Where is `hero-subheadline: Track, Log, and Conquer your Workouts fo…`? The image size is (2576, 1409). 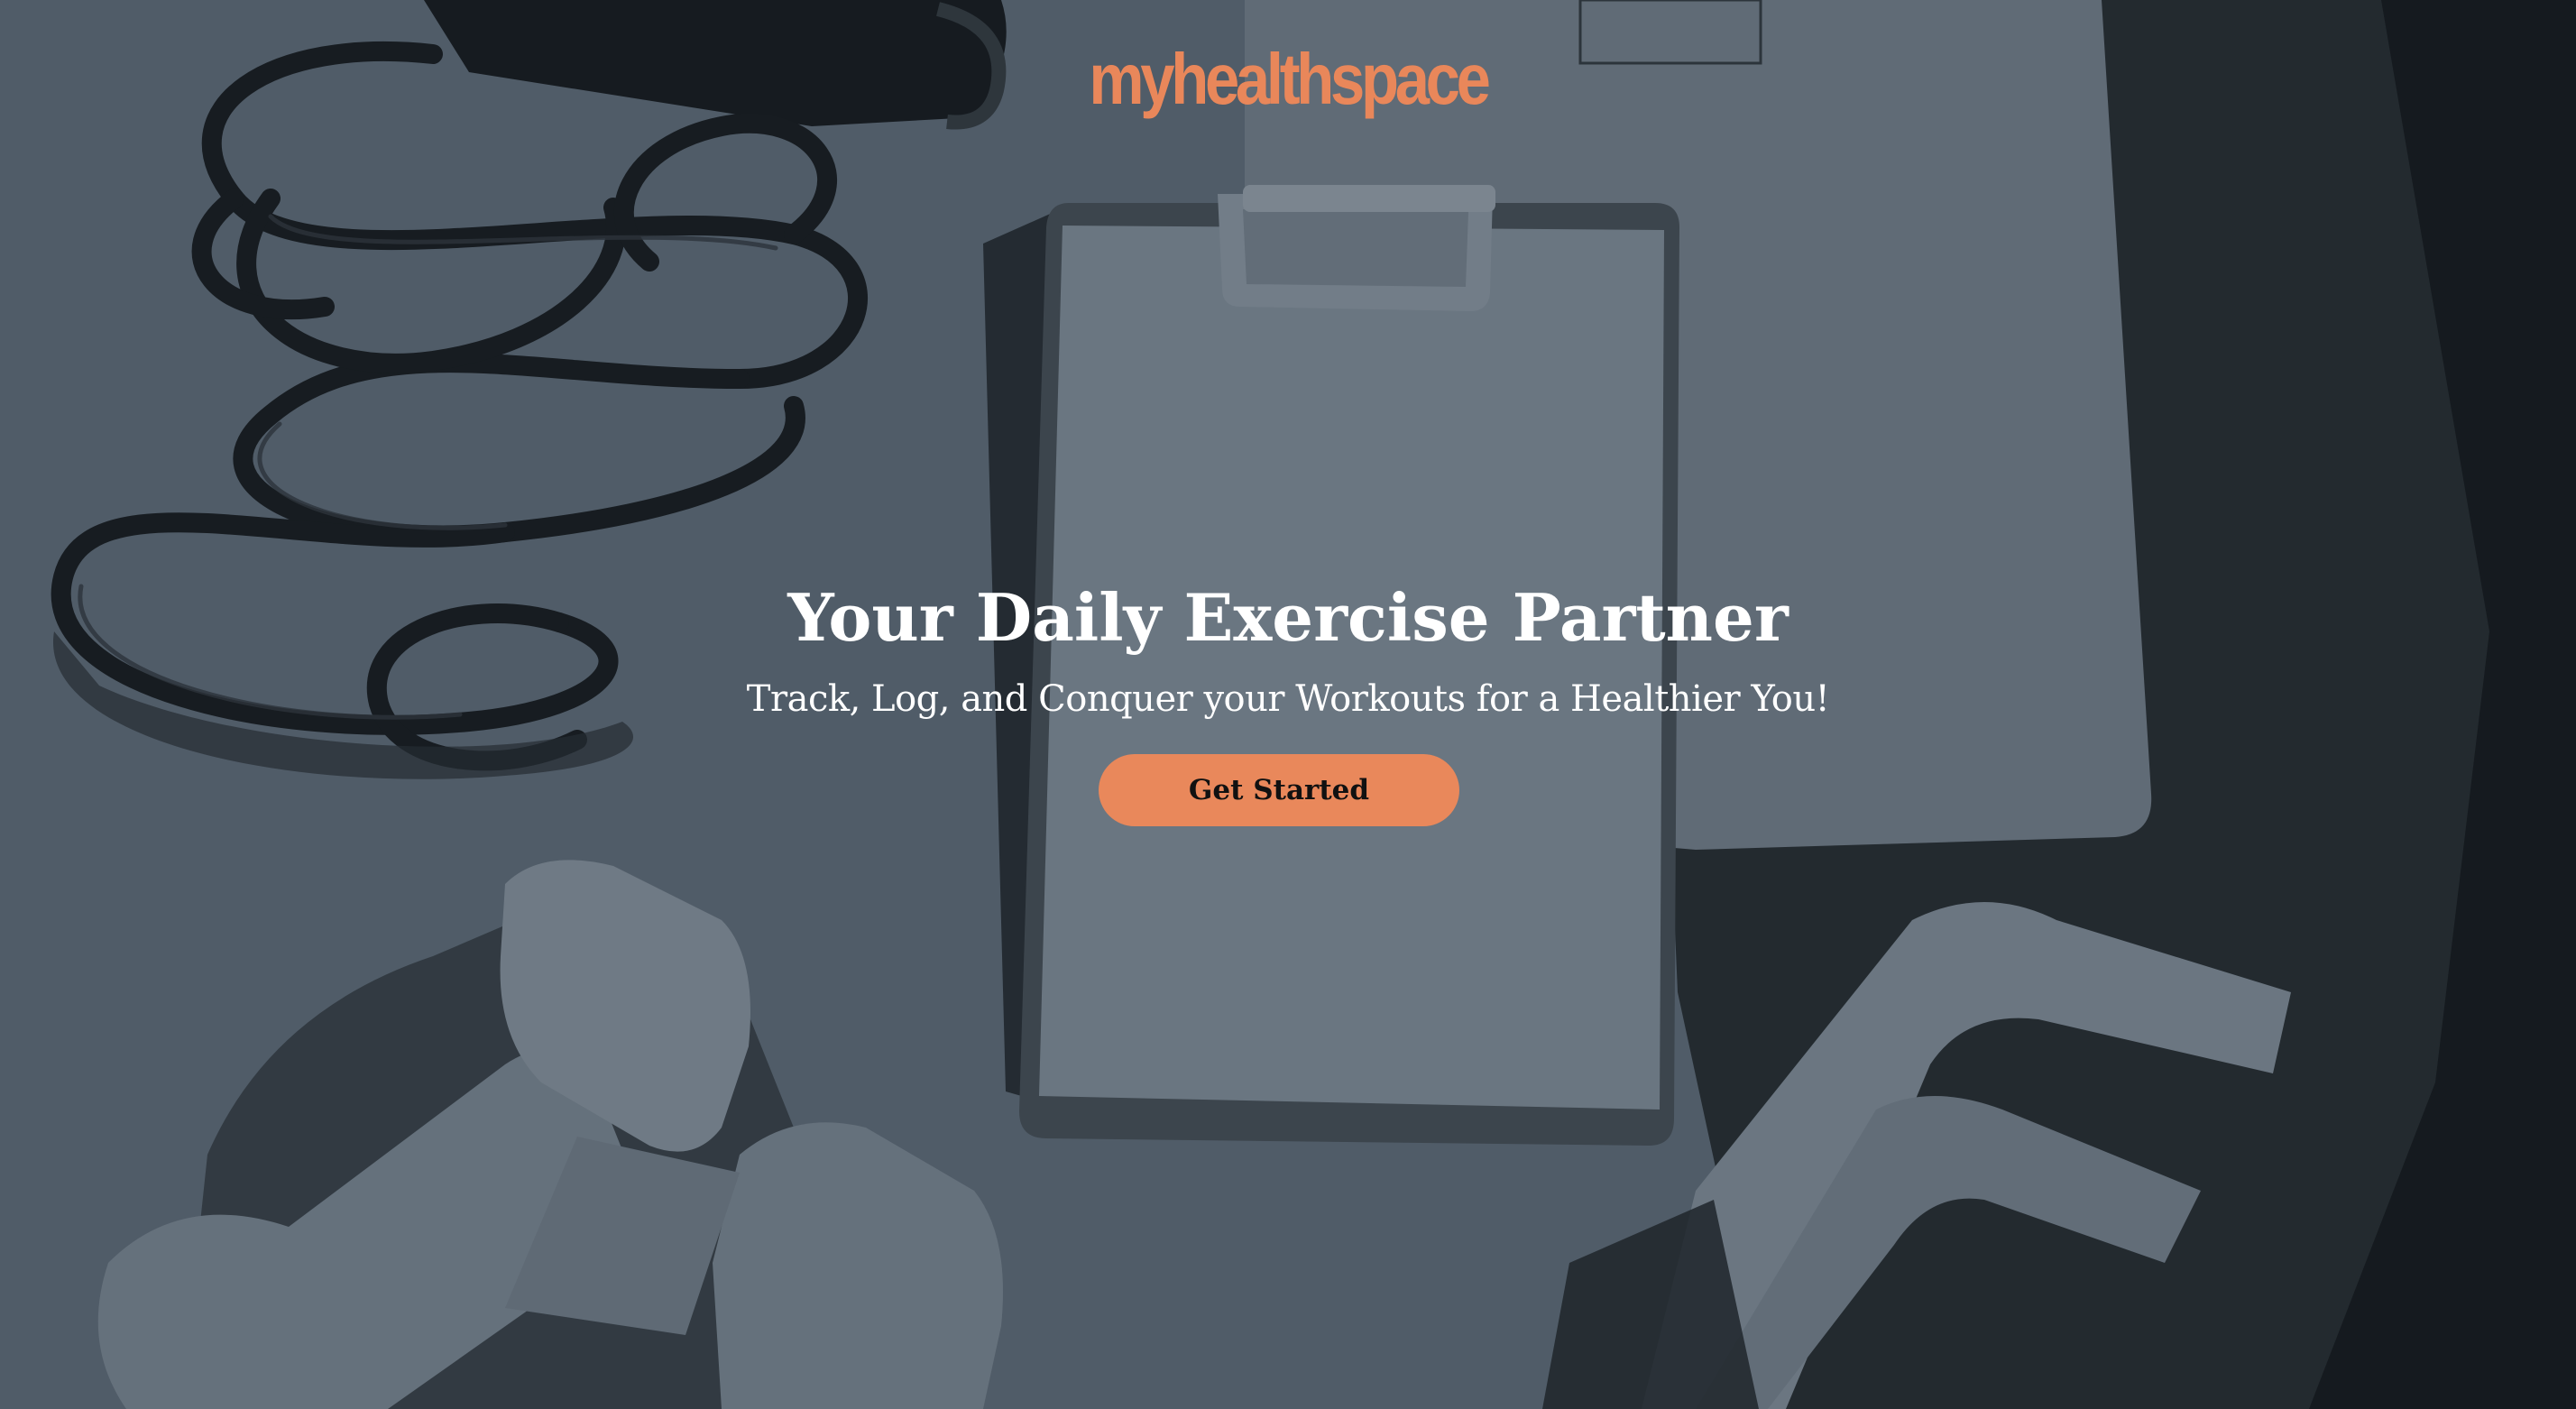 hero-subheadline: Track, Log, and Conquer your Workouts fo… is located at coordinates (1288, 699).